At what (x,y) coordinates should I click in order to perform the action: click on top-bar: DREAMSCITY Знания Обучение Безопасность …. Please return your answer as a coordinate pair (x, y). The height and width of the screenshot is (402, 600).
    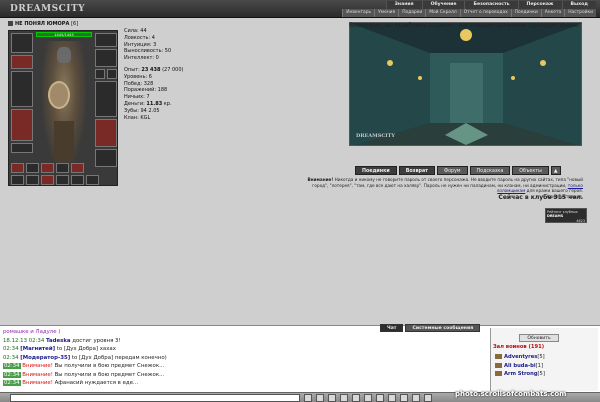
    Looking at the image, I should click on (300, 9).